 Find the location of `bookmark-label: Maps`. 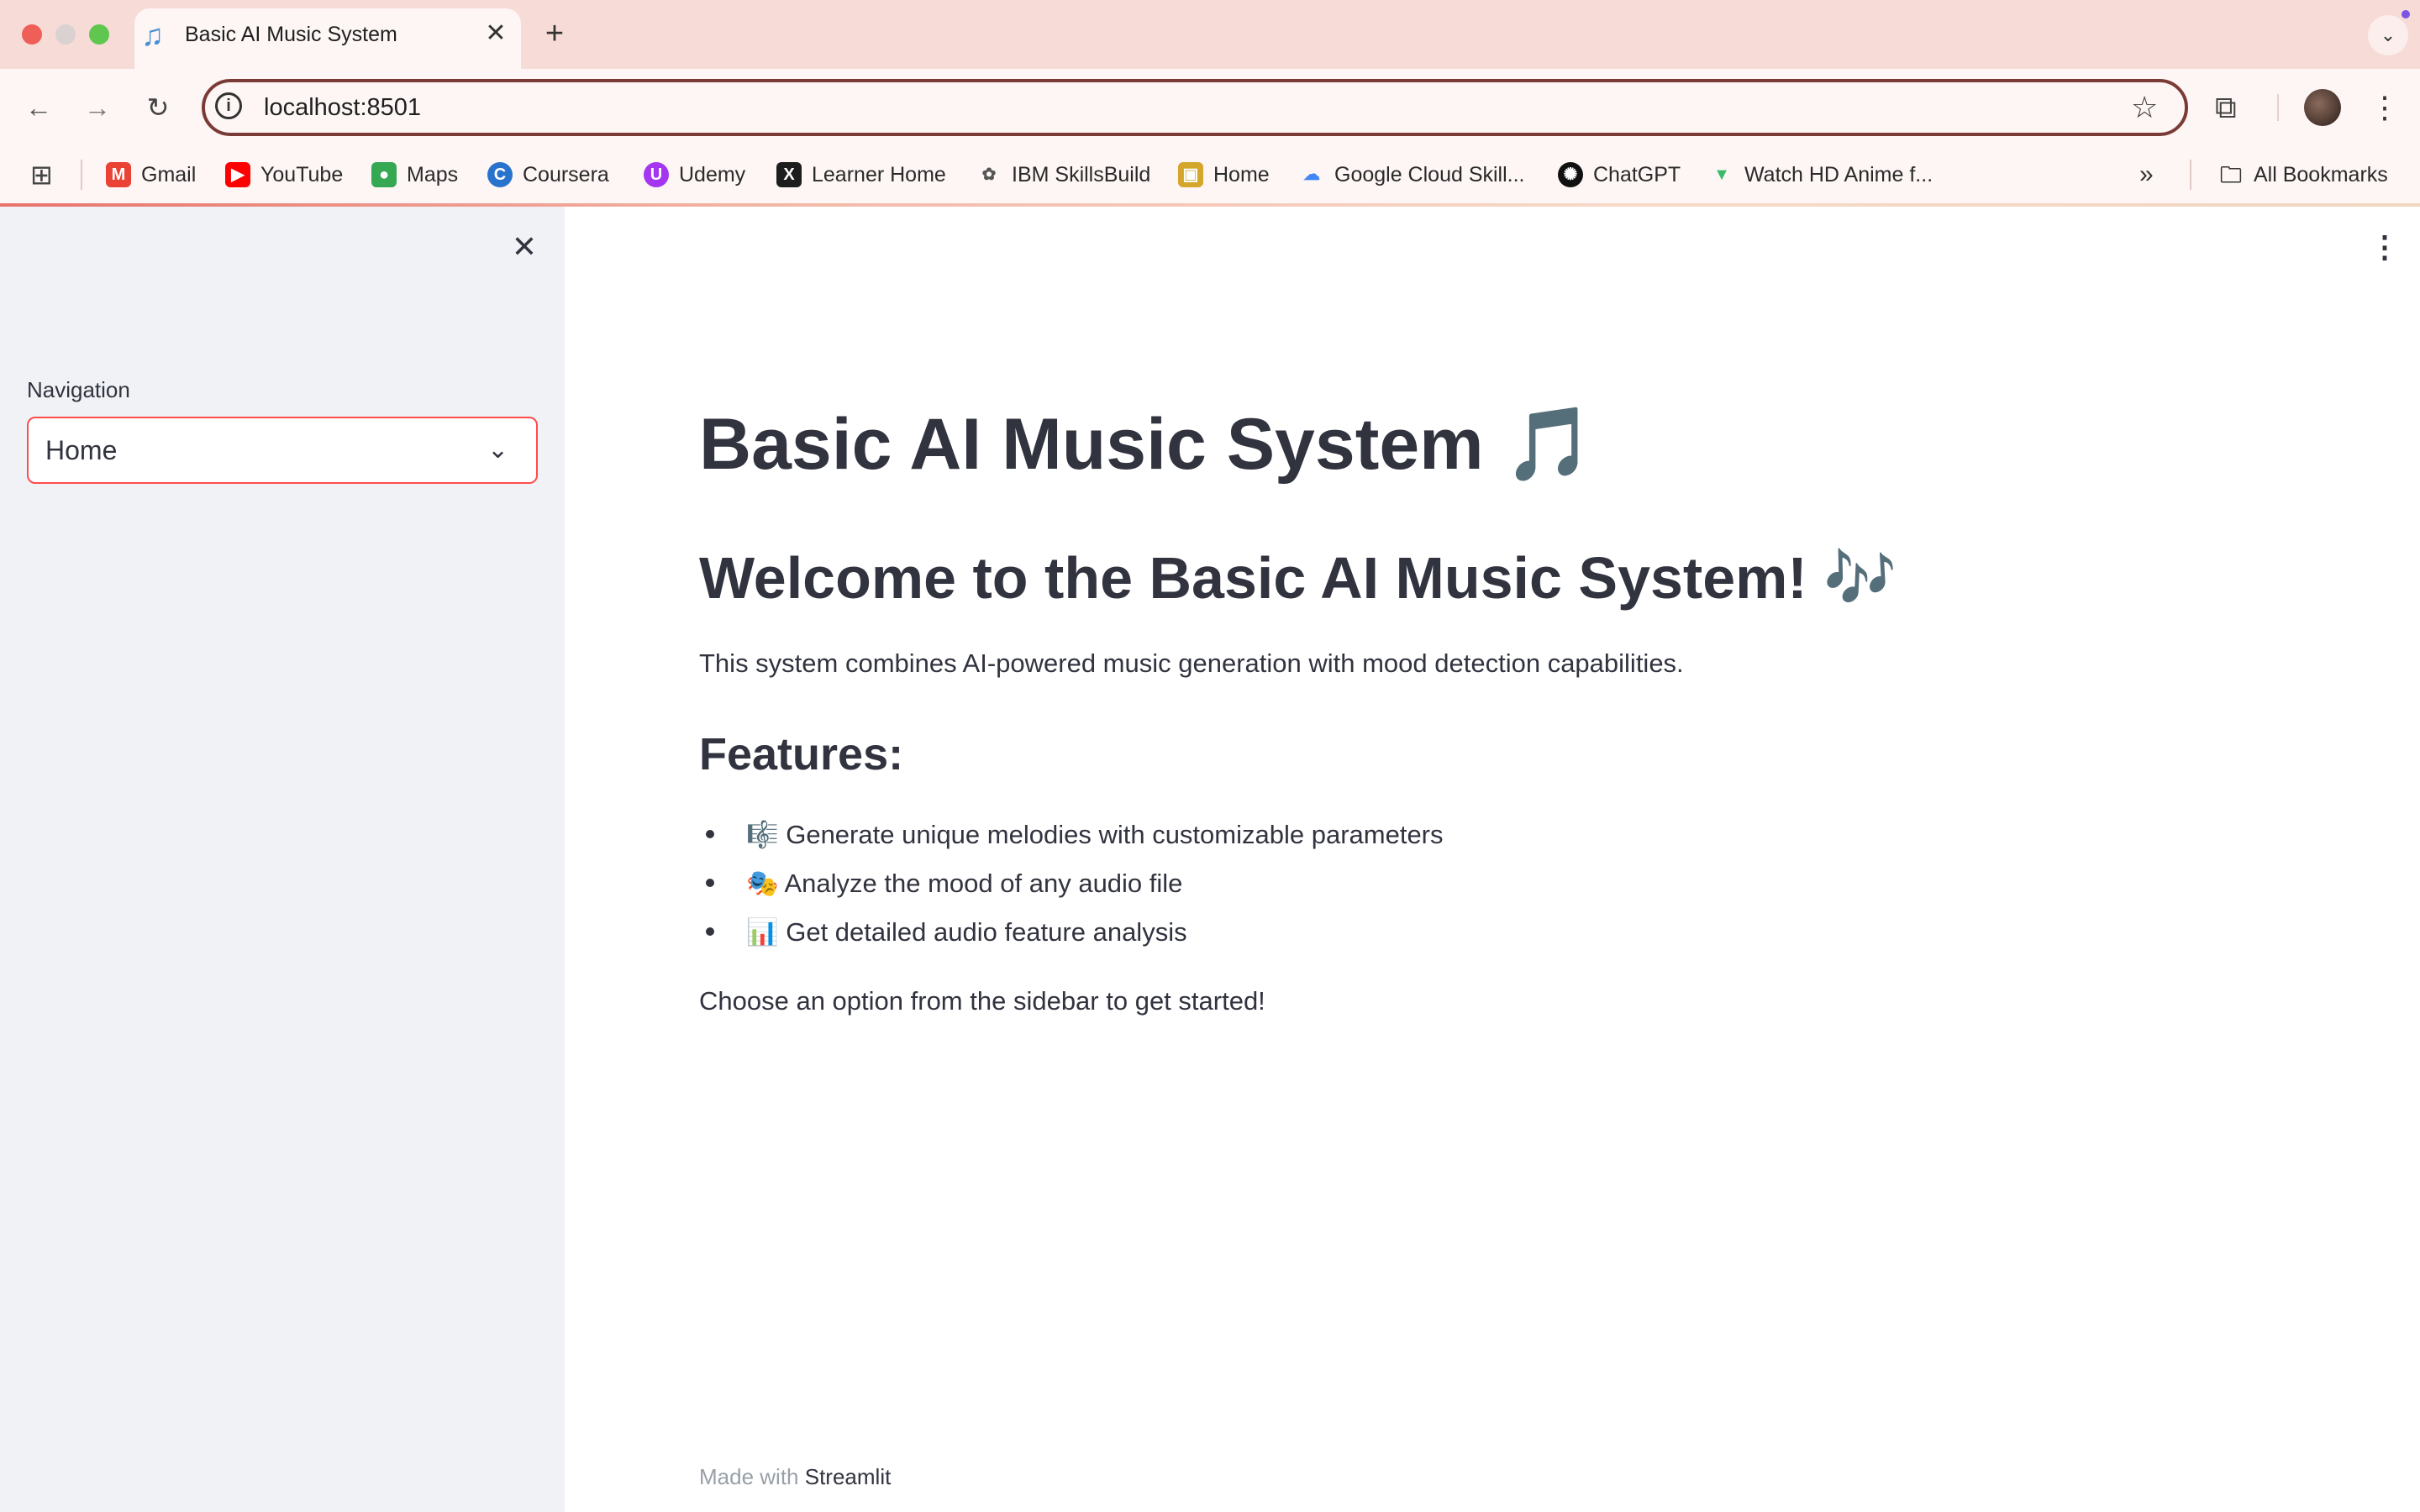

bookmark-label: Maps is located at coordinates (433, 174).